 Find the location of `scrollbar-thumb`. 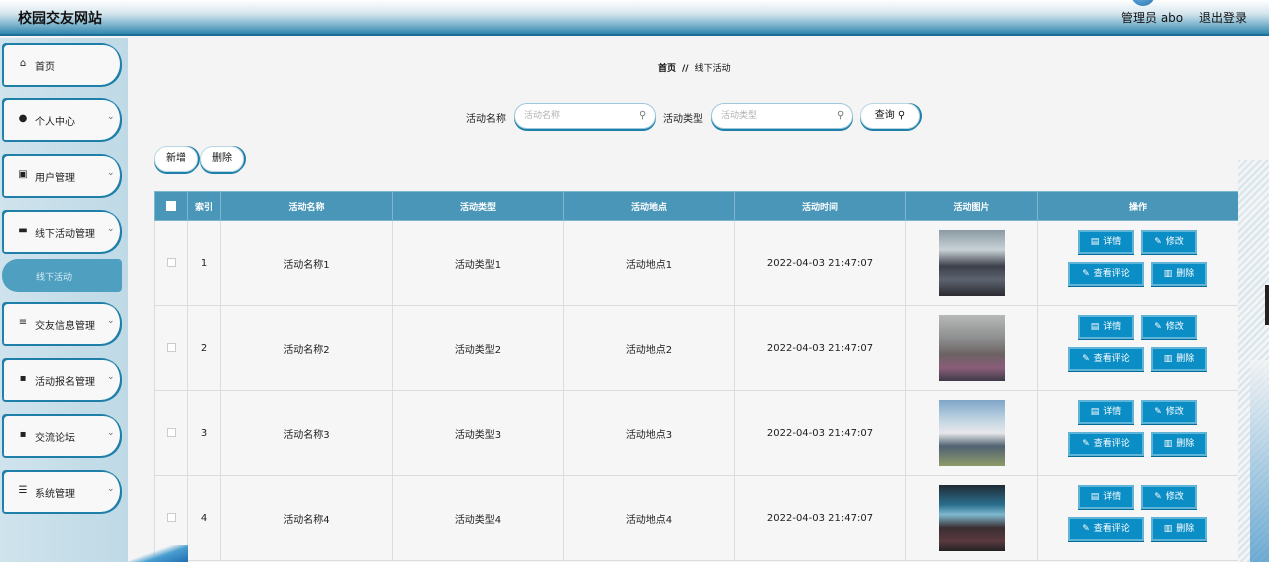

scrollbar-thumb is located at coordinates (1267, 305).